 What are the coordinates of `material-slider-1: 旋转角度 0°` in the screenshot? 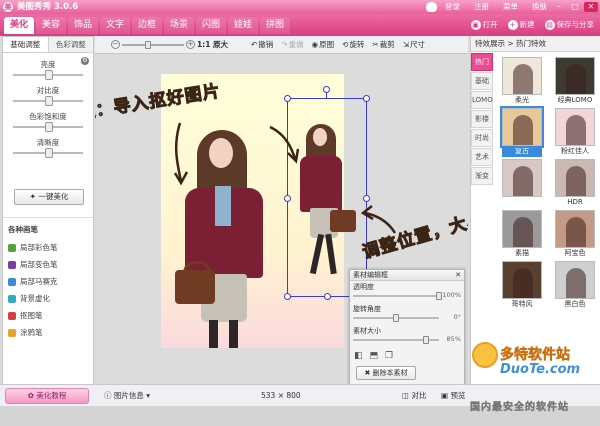 It's located at (407, 314).